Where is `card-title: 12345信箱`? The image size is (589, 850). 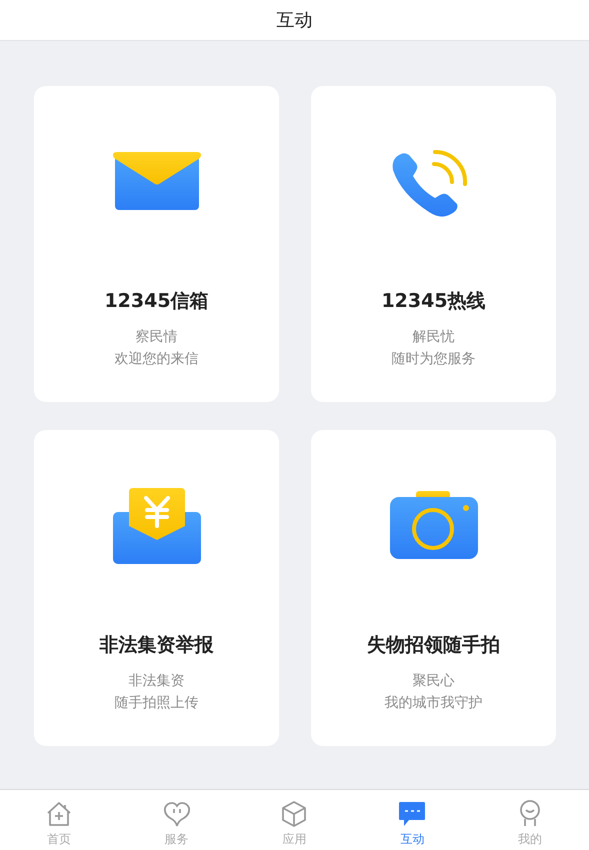 card-title: 12345信箱 is located at coordinates (156, 301).